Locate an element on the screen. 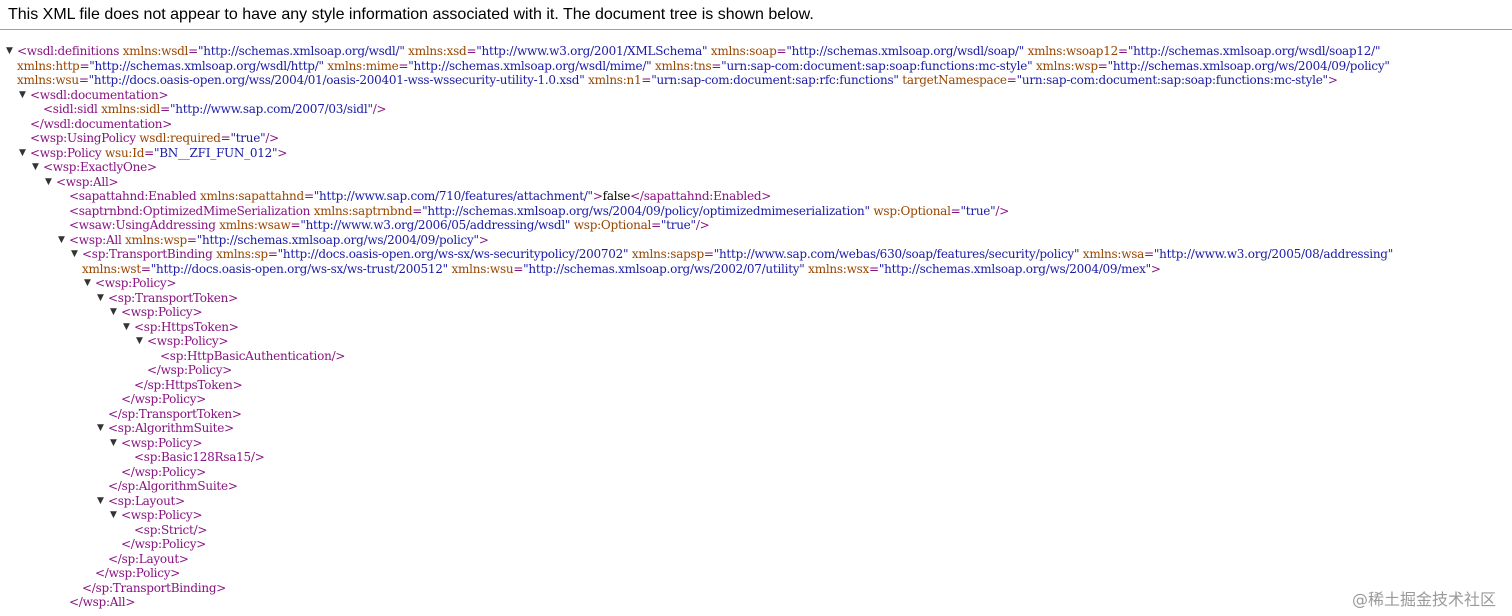  xml-line-text: </wsp:All> is located at coordinates (102, 602).